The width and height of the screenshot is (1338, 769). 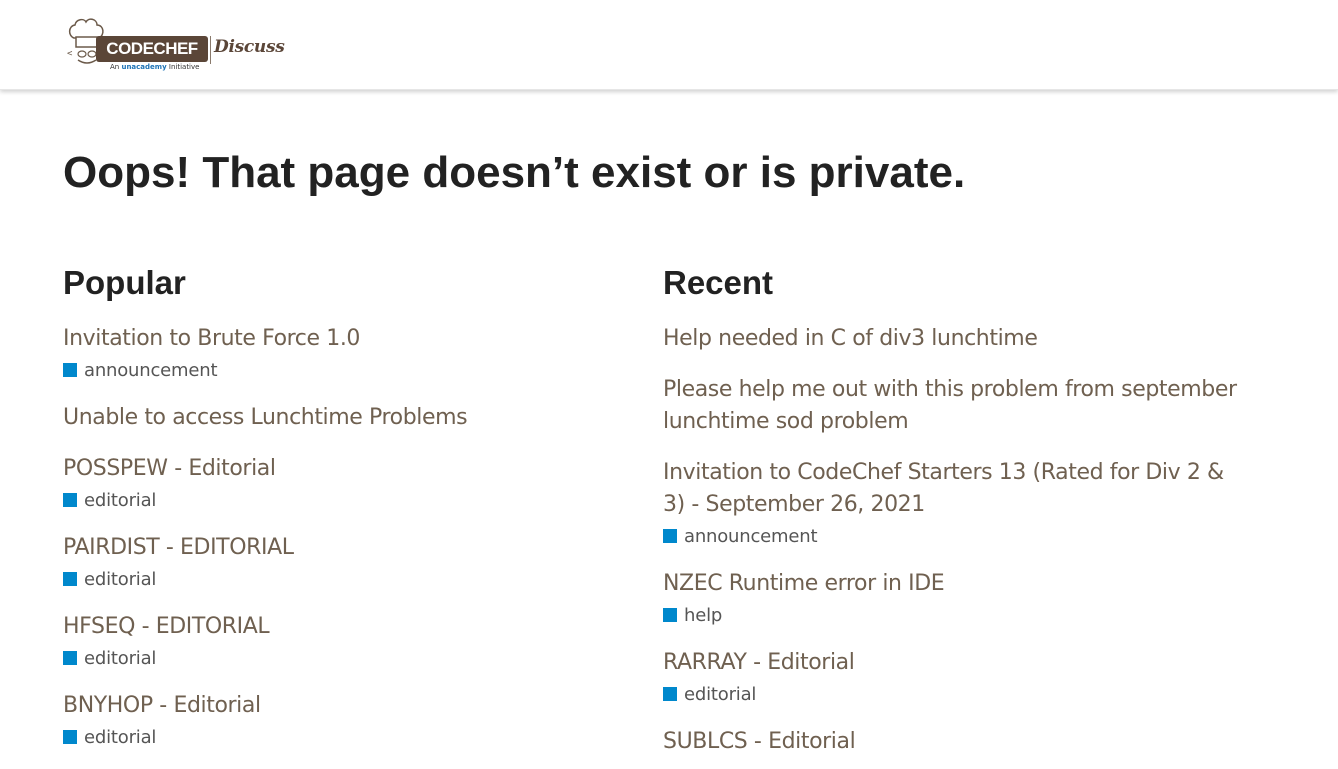 I want to click on list-item: RARRAY - Editorial editorial, so click(x=953, y=677).